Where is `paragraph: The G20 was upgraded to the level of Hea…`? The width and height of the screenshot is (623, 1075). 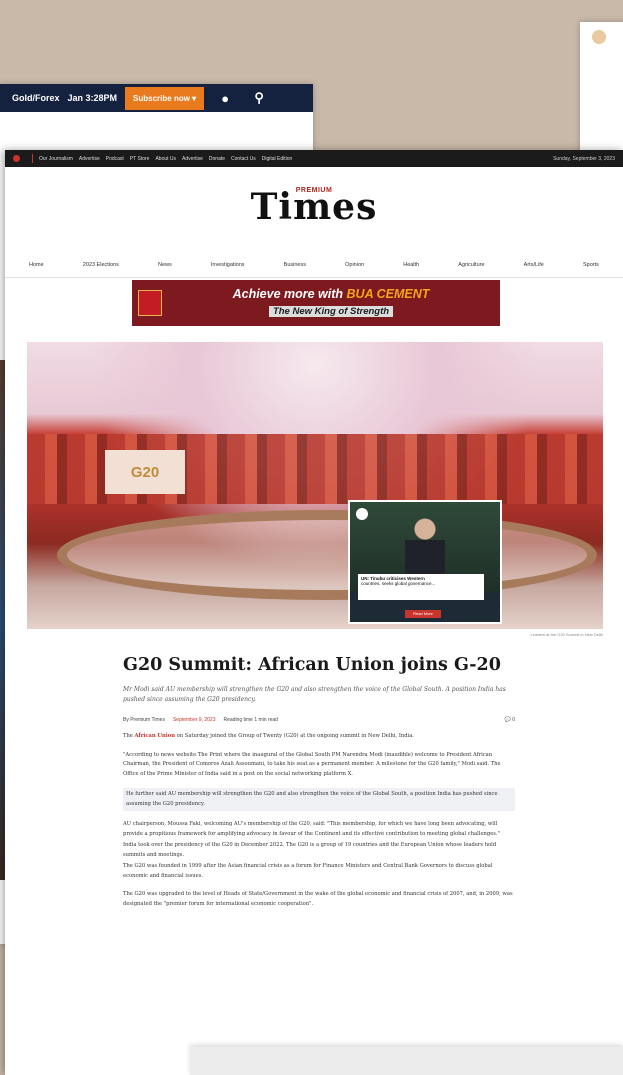
paragraph: The G20 was upgraded to the level of Hea… is located at coordinates (318, 899).